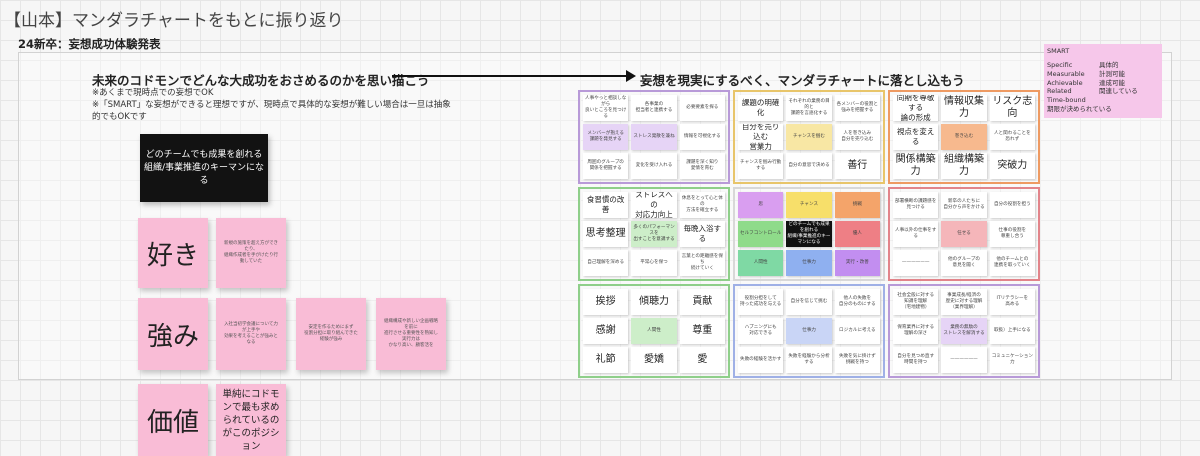  Describe the element at coordinates (761, 331) in the screenshot. I see `mandala-cell: ハプニングにも 対応できる` at that location.